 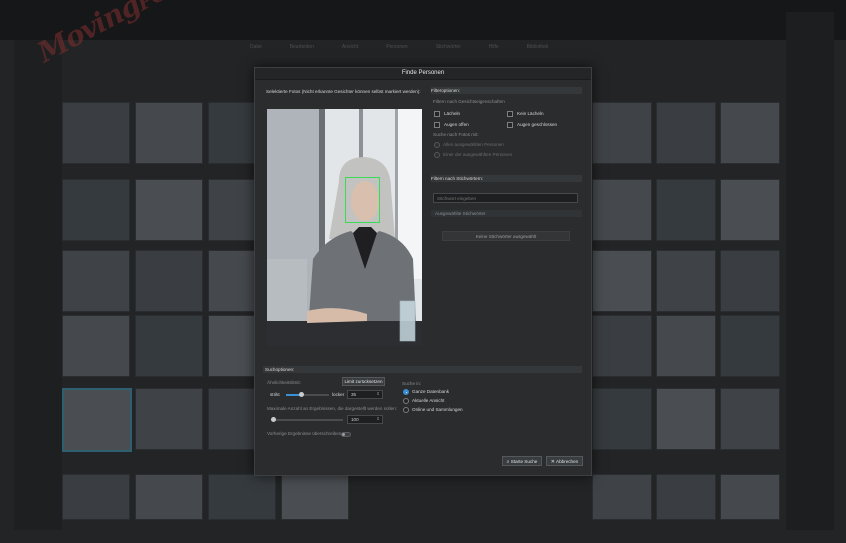 I want to click on not-smiling-checkbox, so click(x=510, y=114).